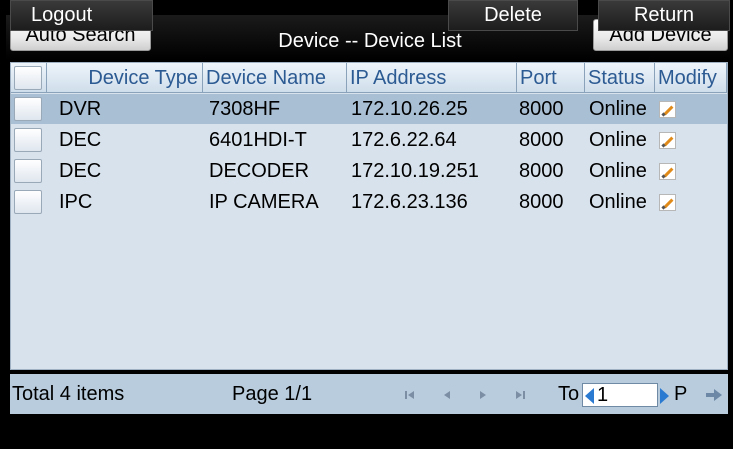 This screenshot has height=449, width=733. I want to click on ip-address-cell: 172.10.19.251, so click(415, 171).